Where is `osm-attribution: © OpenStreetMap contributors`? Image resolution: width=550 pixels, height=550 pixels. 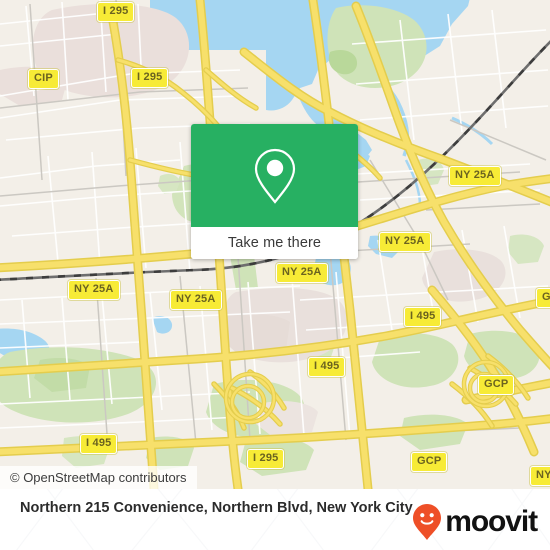
osm-attribution: © OpenStreetMap contributors is located at coordinates (98, 477).